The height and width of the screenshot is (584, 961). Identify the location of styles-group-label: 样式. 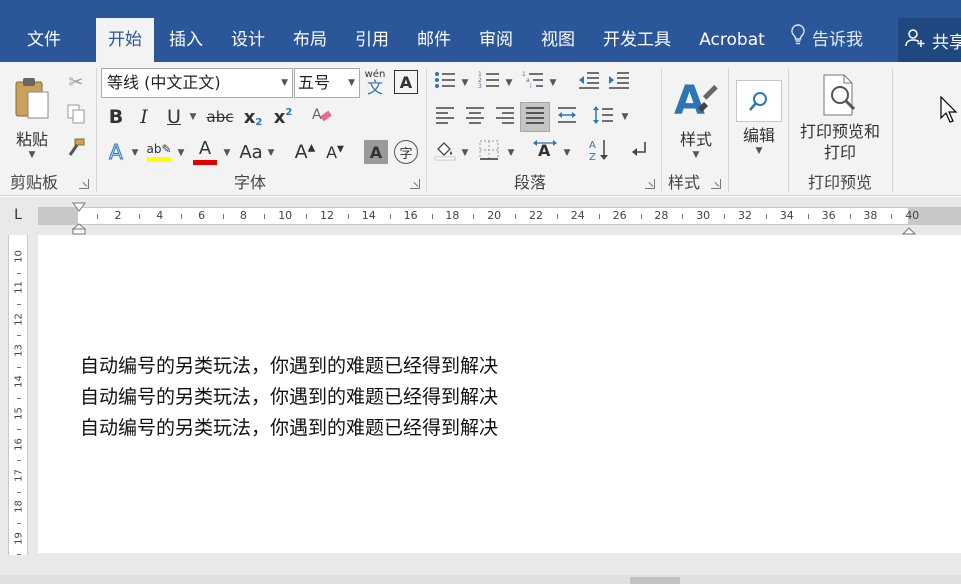
(683, 182).